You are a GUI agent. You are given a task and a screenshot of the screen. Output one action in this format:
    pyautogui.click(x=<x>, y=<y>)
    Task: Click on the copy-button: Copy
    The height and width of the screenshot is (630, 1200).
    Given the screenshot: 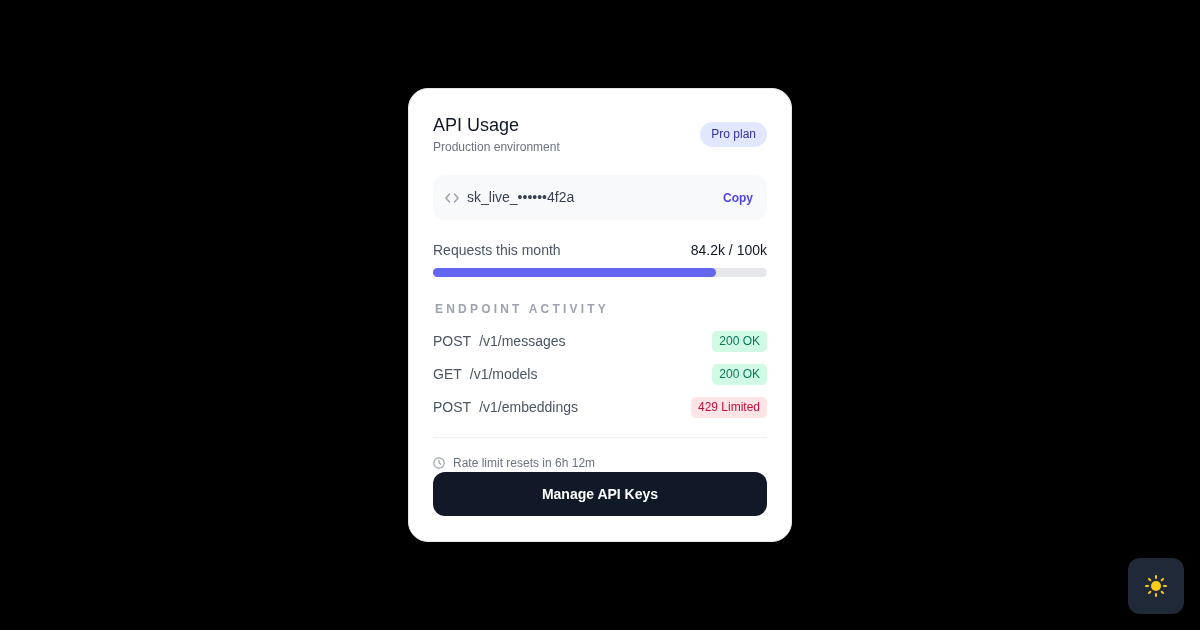 What is the action you would take?
    pyautogui.click(x=738, y=197)
    